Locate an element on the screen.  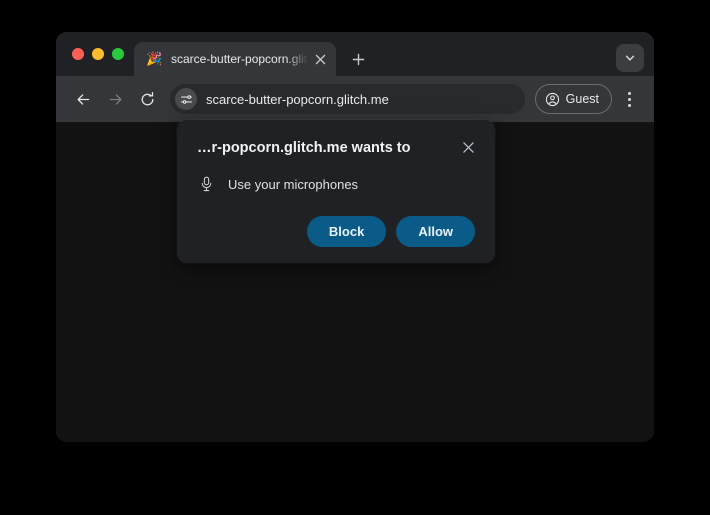
window-controls is located at coordinates (101, 54).